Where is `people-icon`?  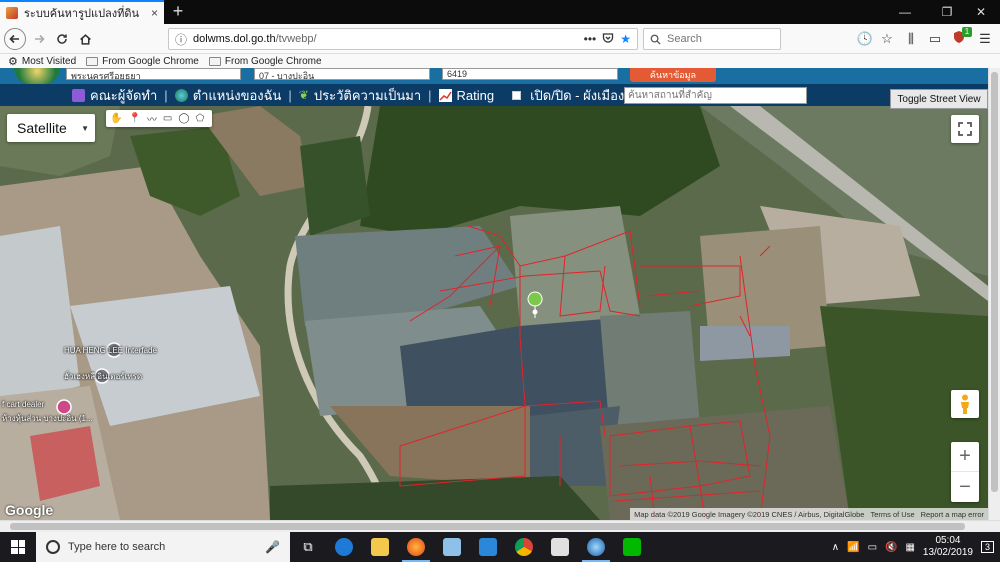
people-icon is located at coordinates (78, 95).